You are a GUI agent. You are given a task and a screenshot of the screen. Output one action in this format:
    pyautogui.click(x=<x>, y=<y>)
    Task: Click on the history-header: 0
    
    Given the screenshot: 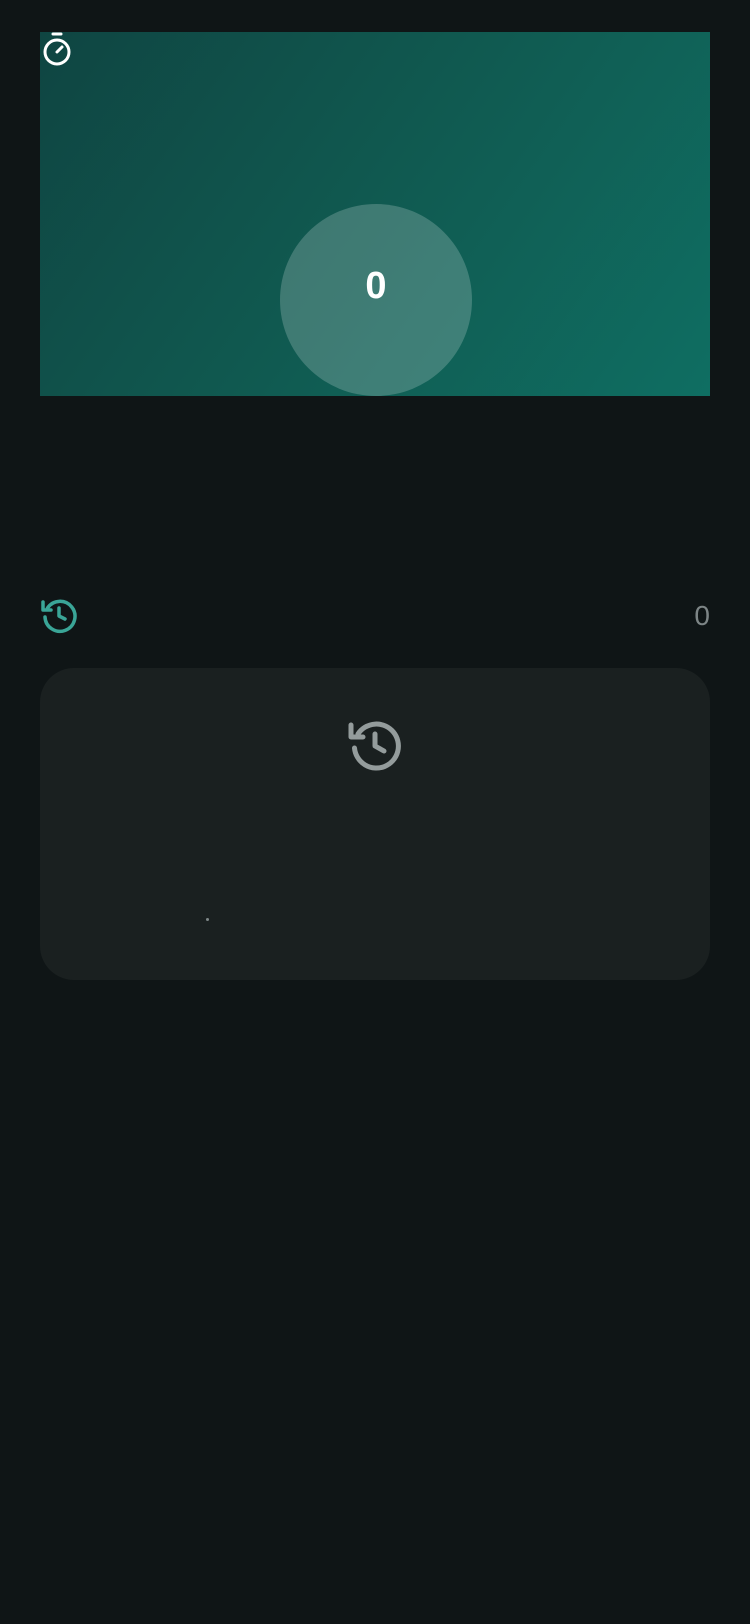 What is the action you would take?
    pyautogui.click(x=375, y=616)
    